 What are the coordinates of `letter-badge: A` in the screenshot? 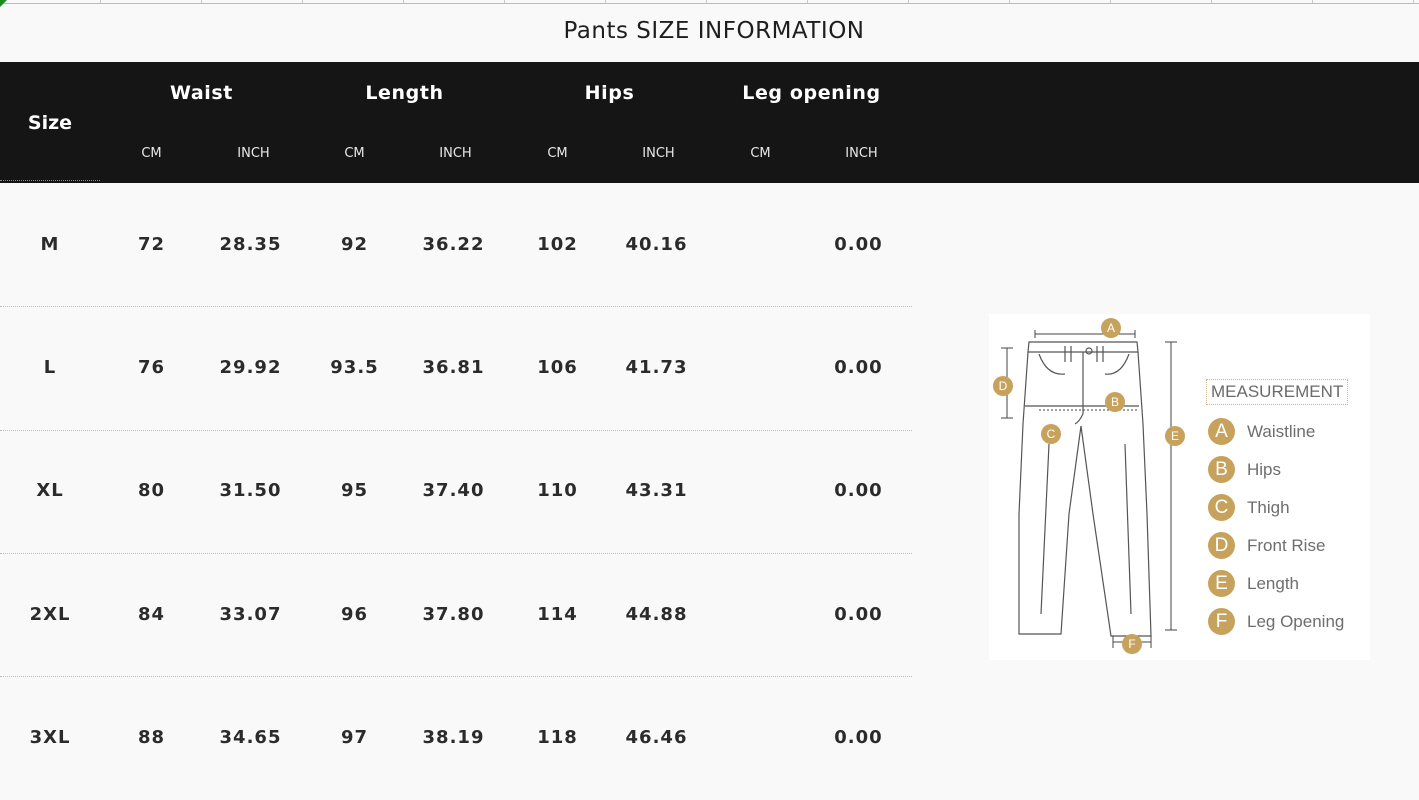 It's located at (1221, 431).